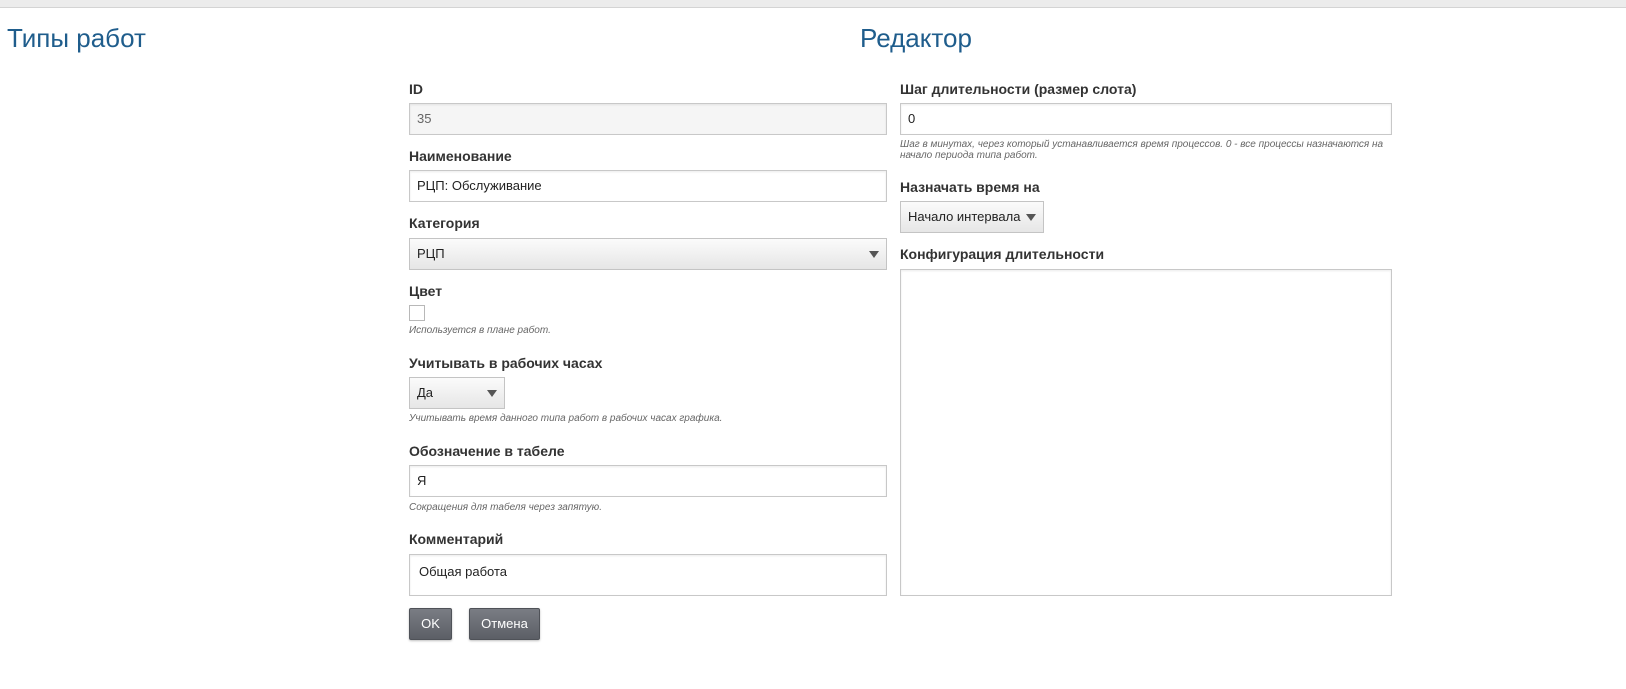 This screenshot has height=689, width=1626. I want to click on page-title: Типы работ, so click(76, 38).